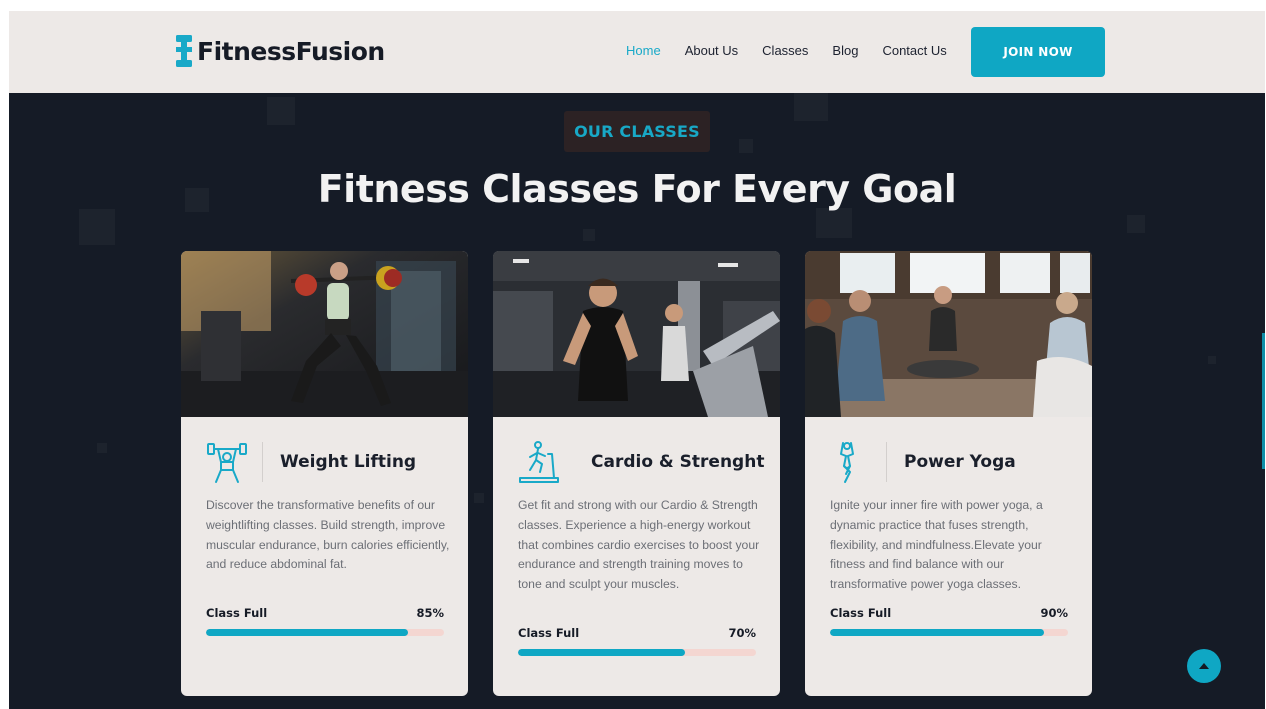 The height and width of the screenshot is (709, 1266). Describe the element at coordinates (914, 50) in the screenshot. I see `nav-contact-us: Contact Us` at that location.